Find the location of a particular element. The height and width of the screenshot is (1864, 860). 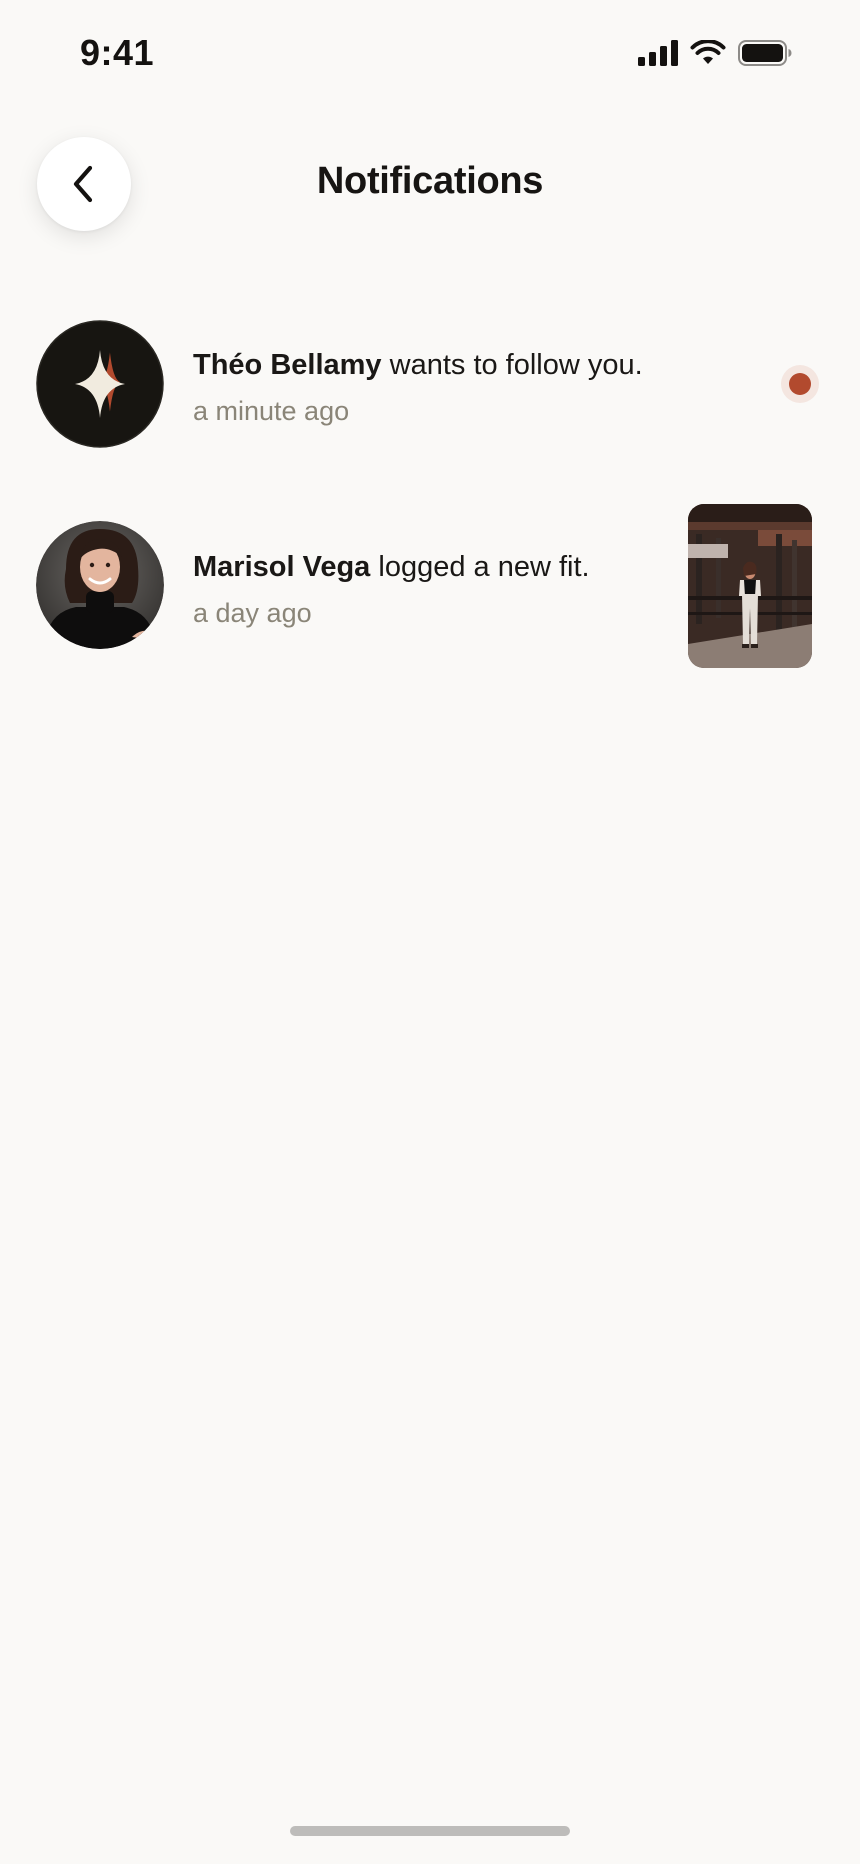

unread-dot-icon is located at coordinates (800, 384).